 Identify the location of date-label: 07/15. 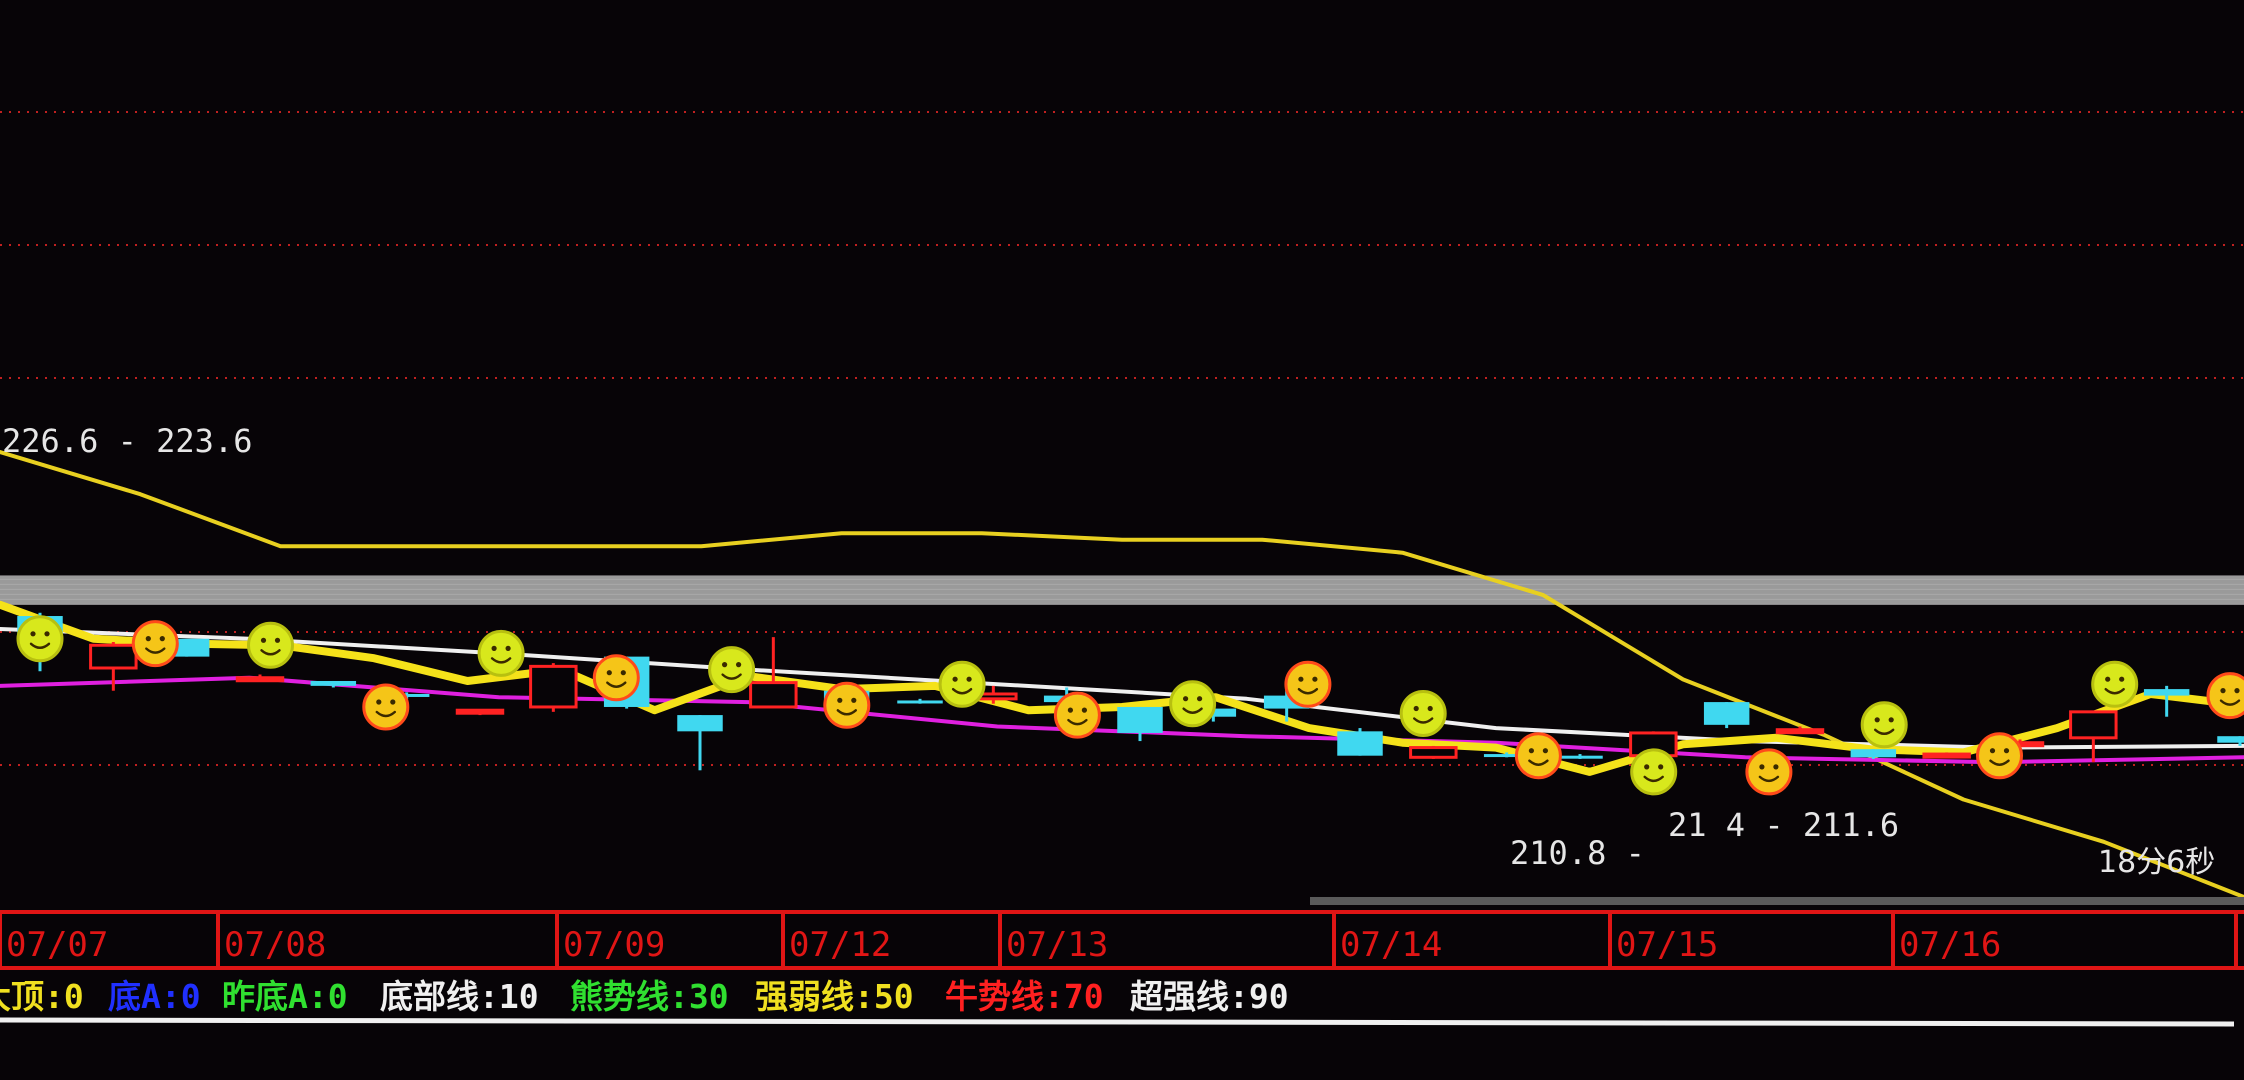
(1667, 945).